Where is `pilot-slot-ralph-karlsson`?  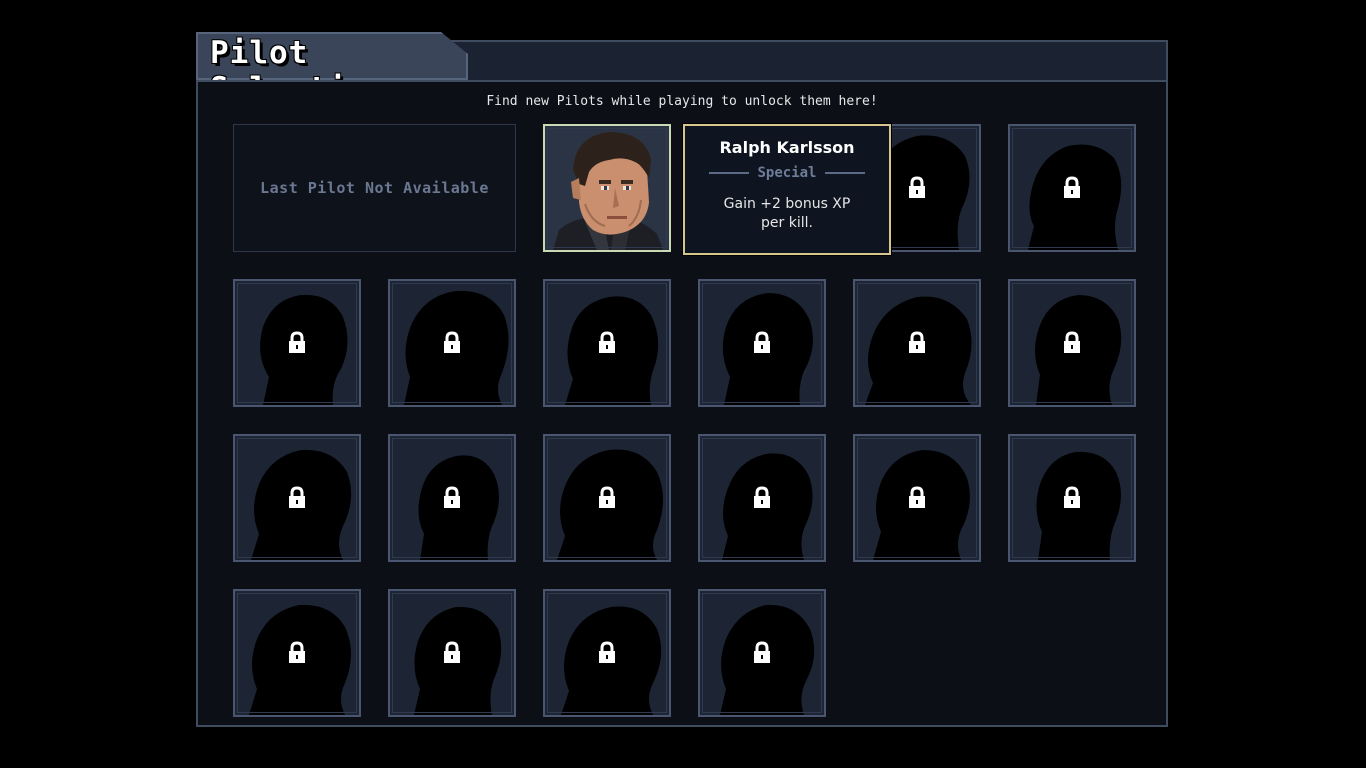
pilot-slot-ralph-karlsson is located at coordinates (607, 188).